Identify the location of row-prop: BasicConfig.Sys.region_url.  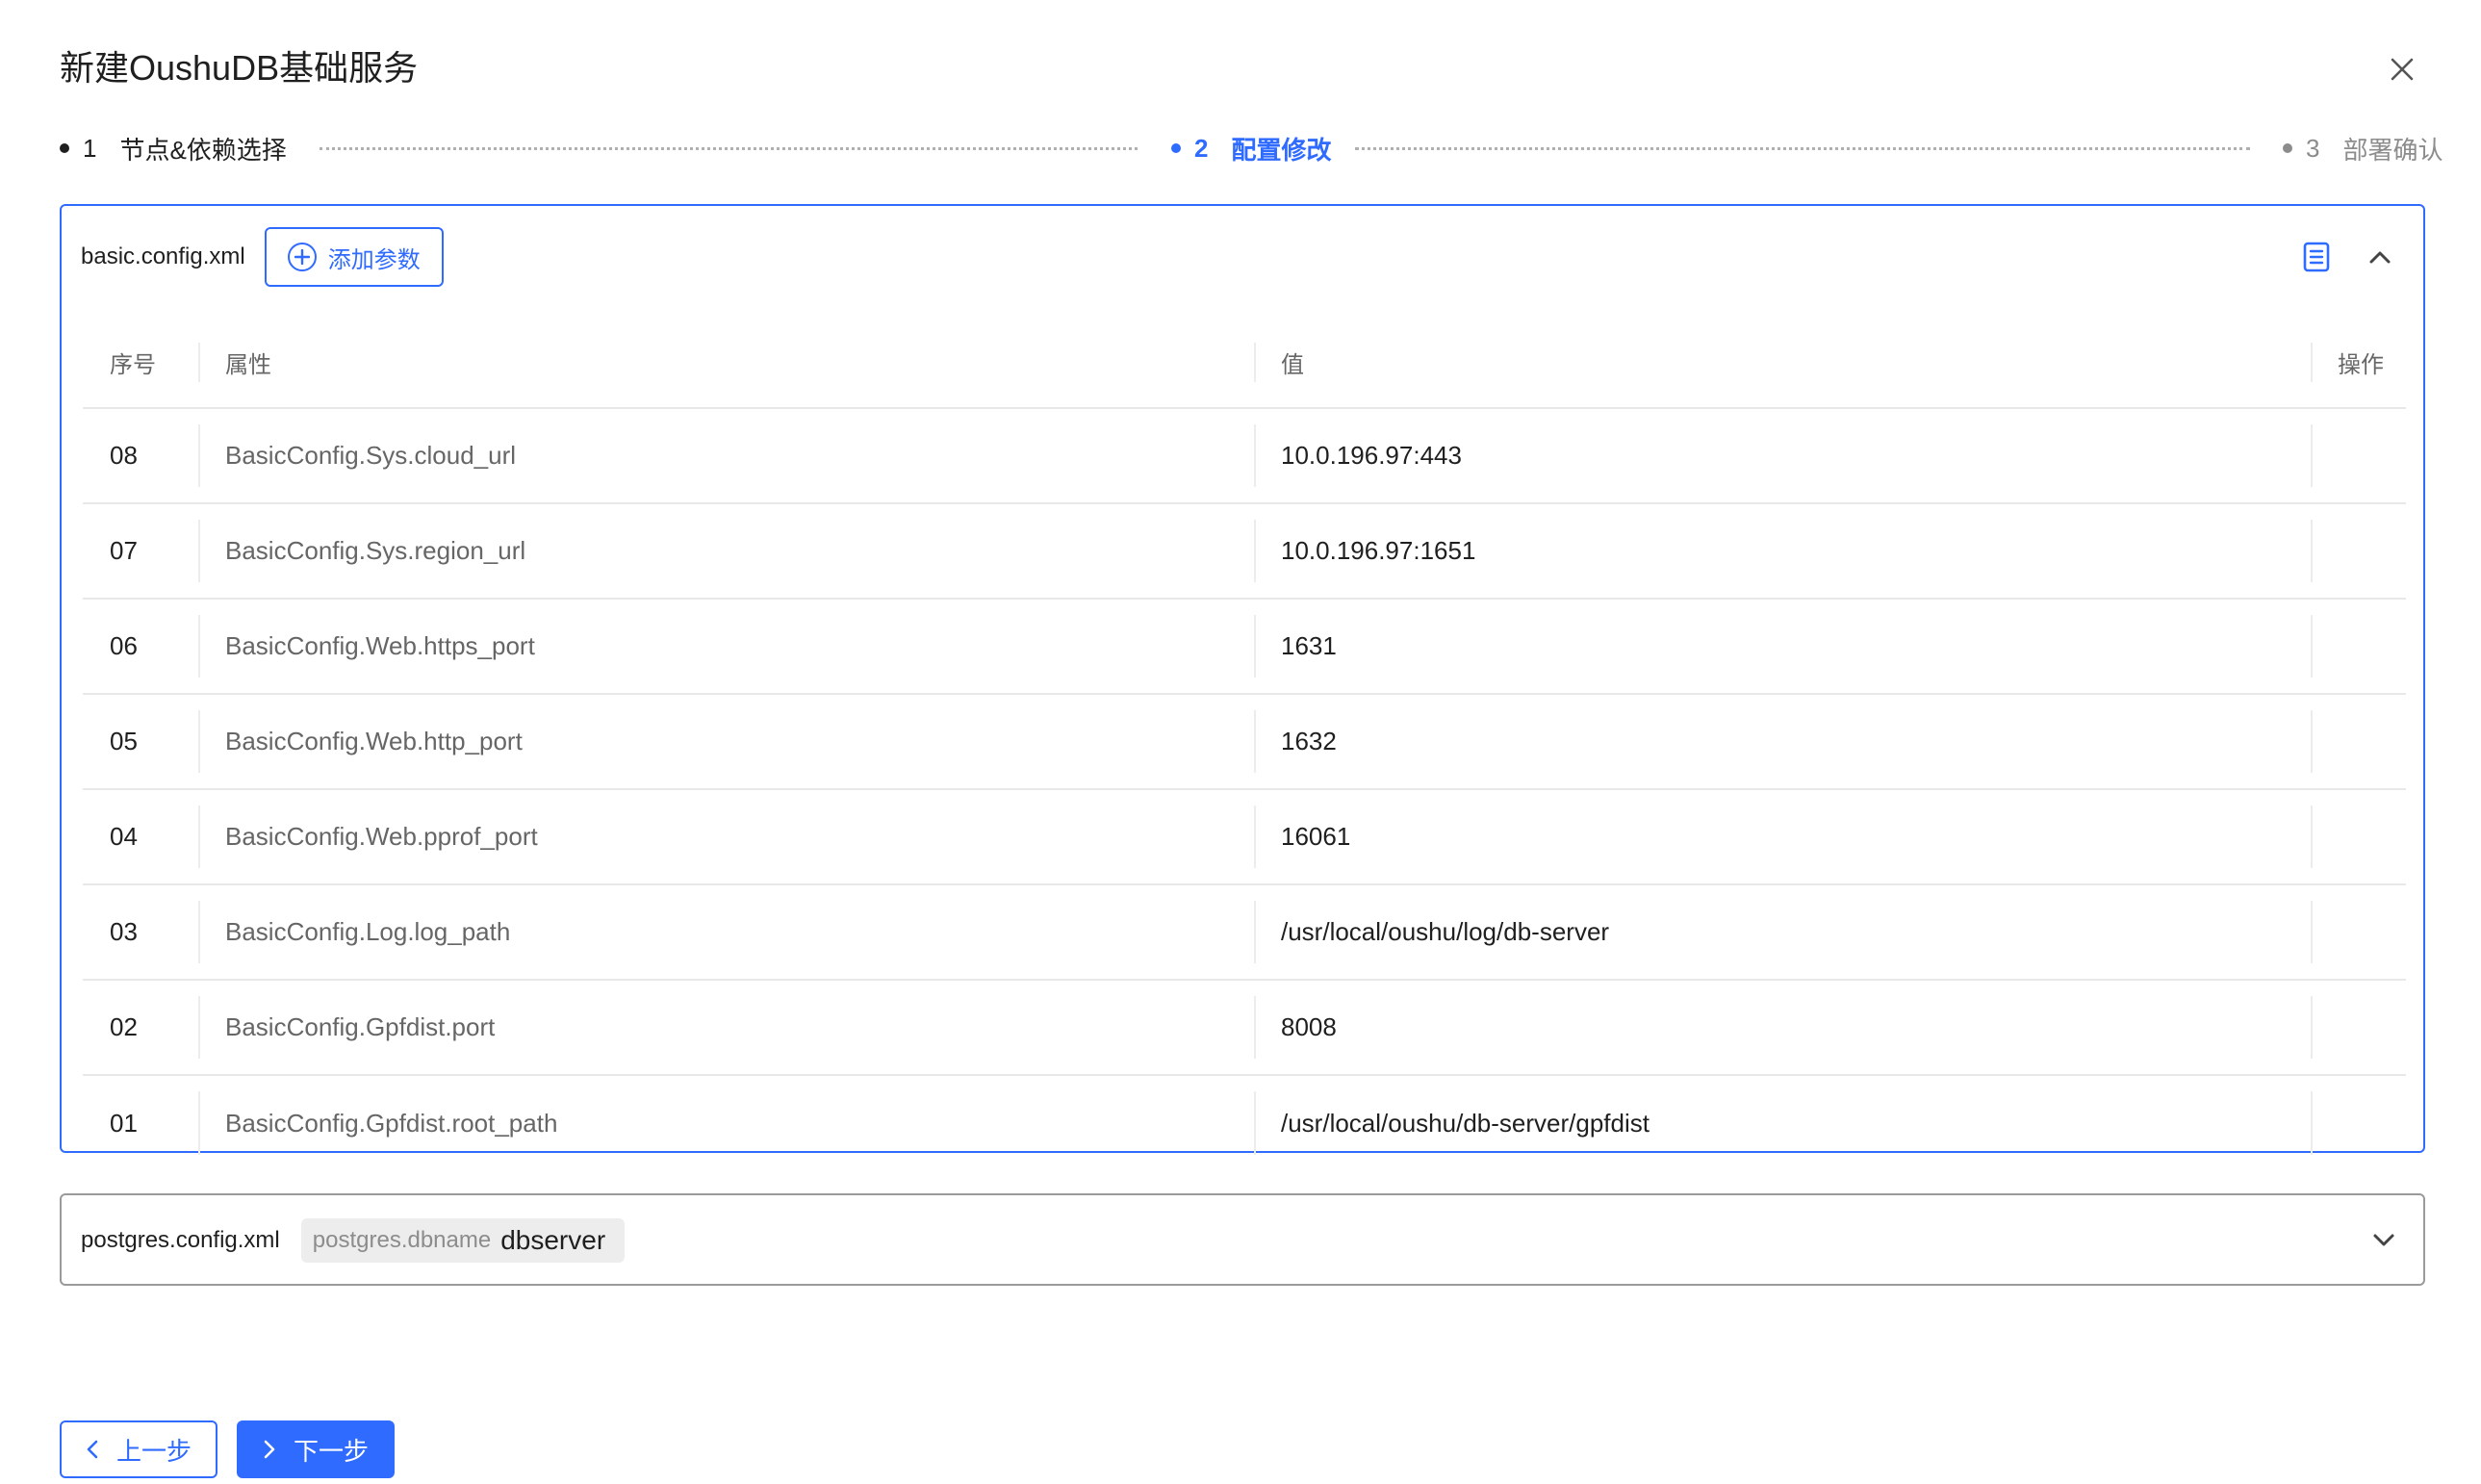
(726, 552).